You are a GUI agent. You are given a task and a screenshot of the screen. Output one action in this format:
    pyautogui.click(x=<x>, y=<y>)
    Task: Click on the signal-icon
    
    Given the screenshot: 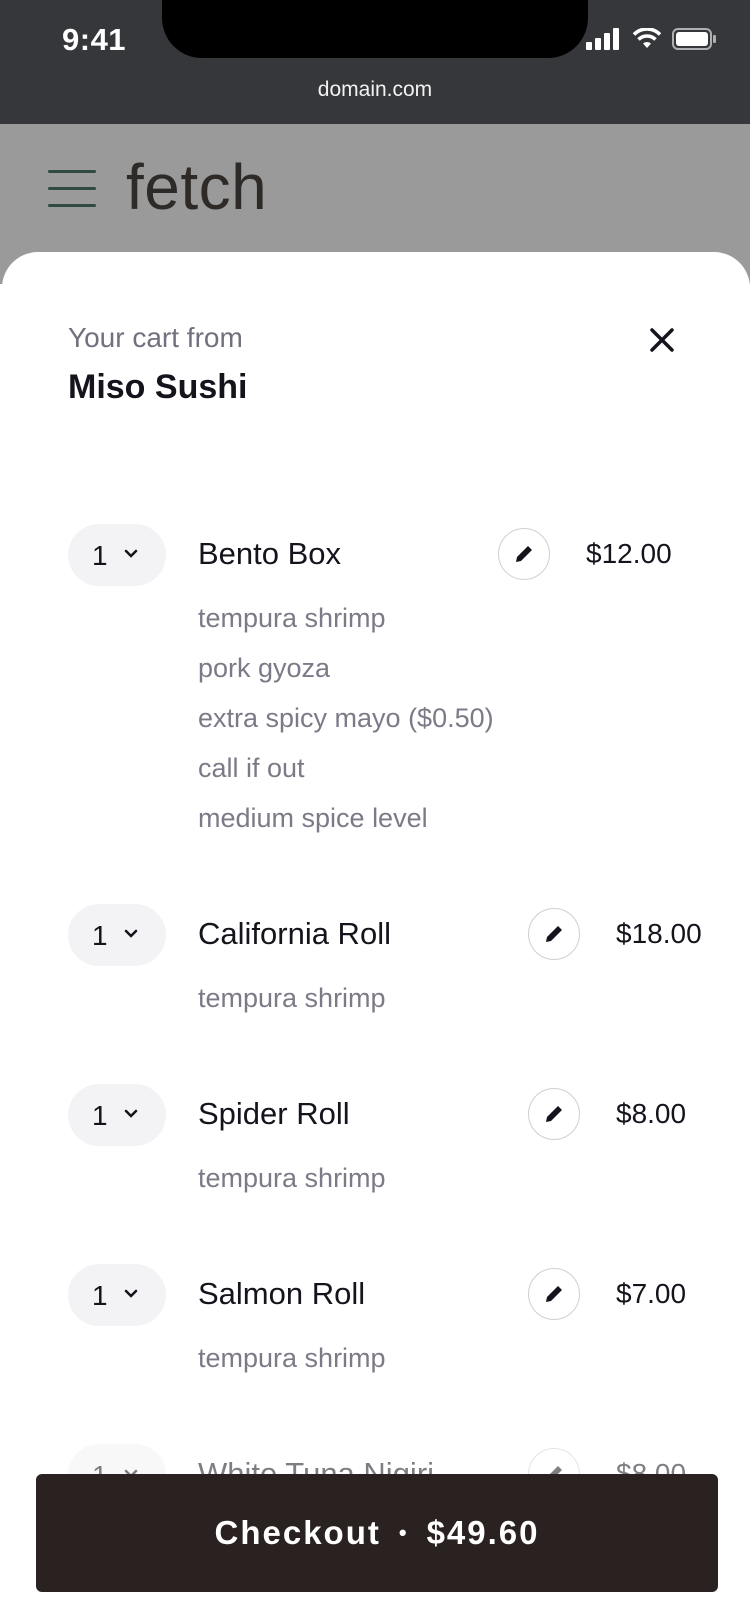 What is the action you would take?
    pyautogui.click(x=602, y=39)
    